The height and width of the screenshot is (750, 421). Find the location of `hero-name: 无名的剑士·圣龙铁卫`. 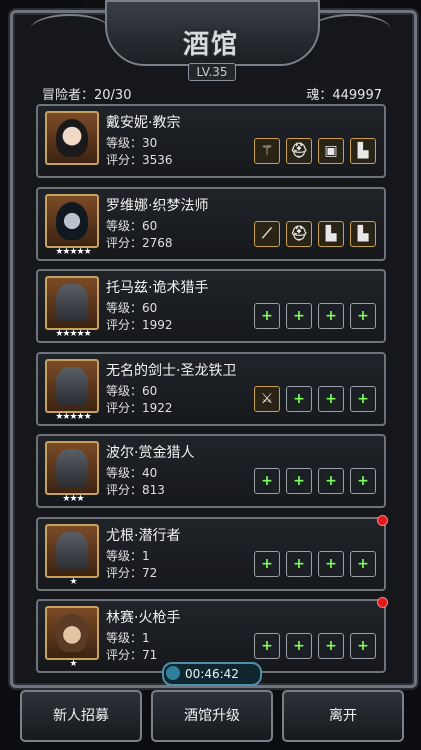

hero-name: 无名的剑士·圣龙铁卫 is located at coordinates (171, 370).